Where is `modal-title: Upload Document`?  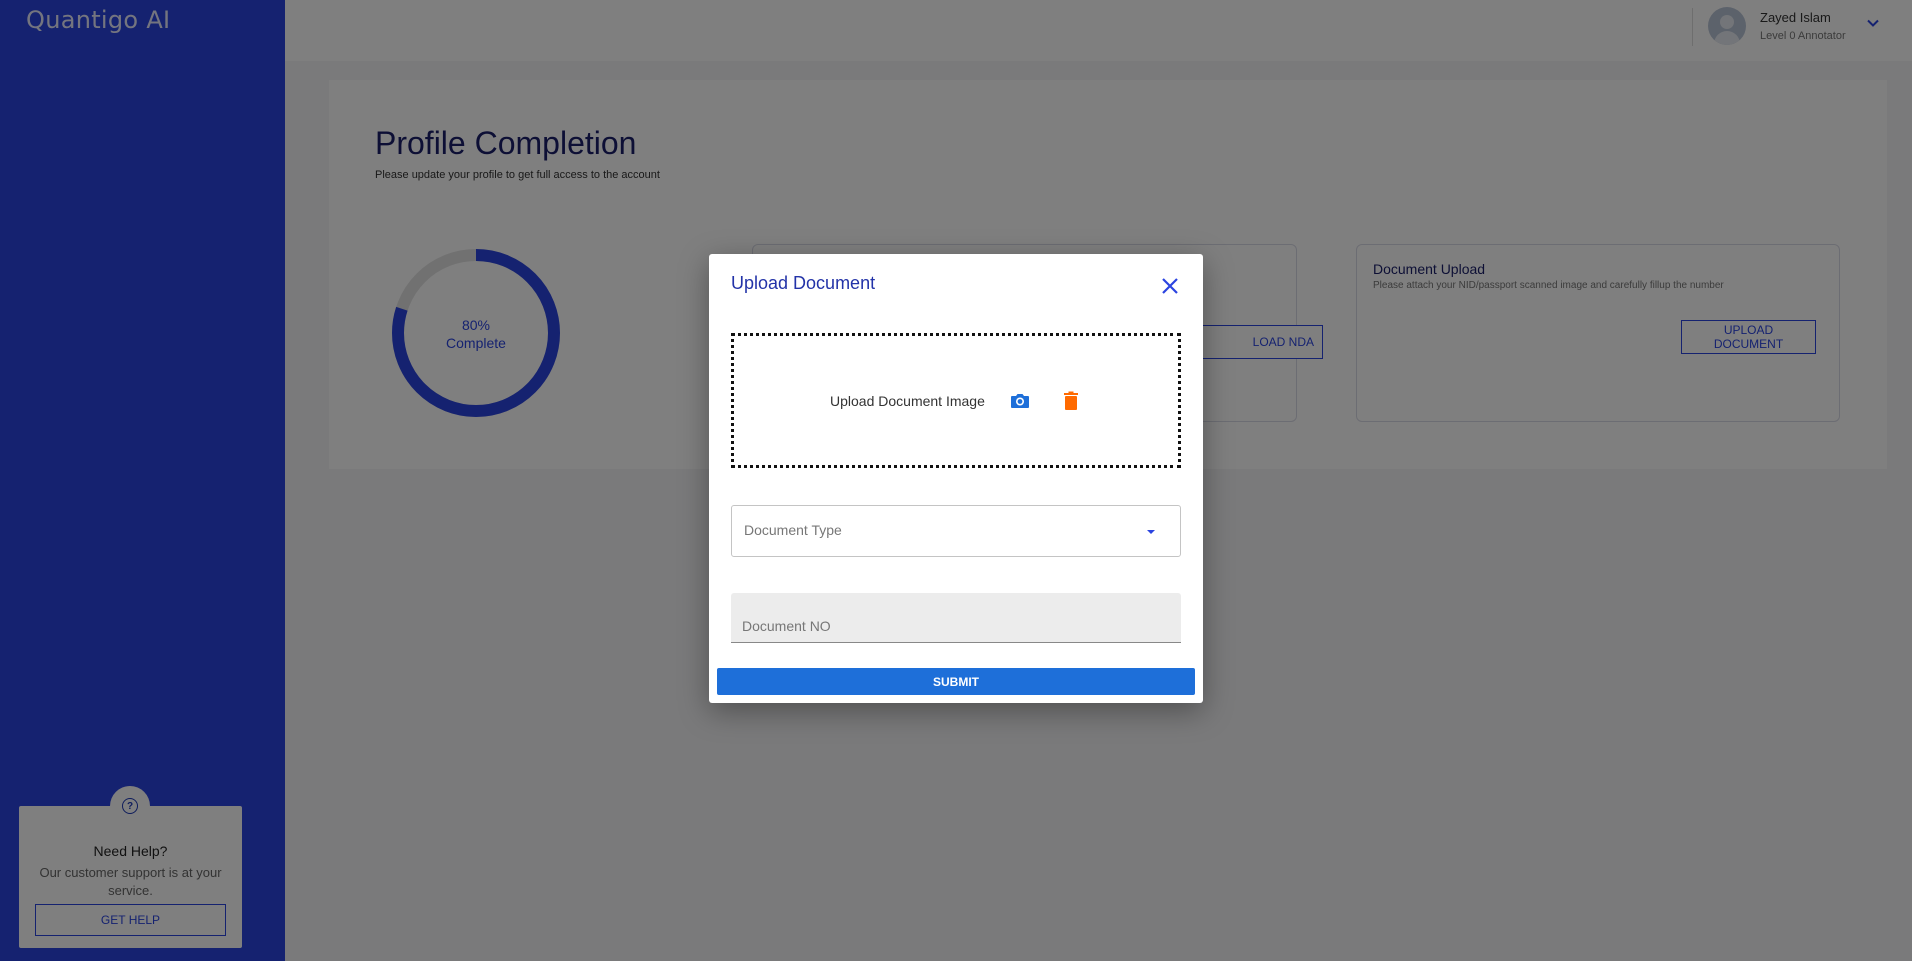
modal-title: Upload Document is located at coordinates (803, 283).